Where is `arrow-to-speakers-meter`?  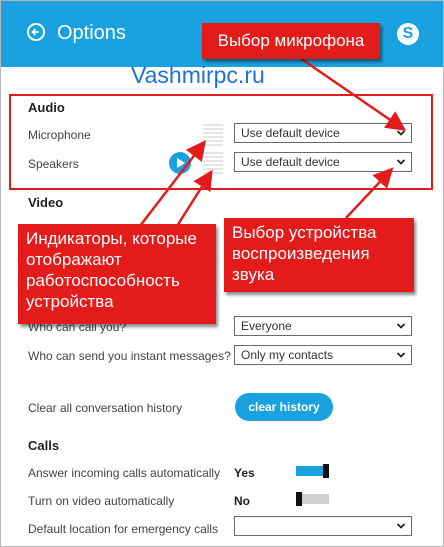
arrow-to-speakers-meter is located at coordinates (194, 198).